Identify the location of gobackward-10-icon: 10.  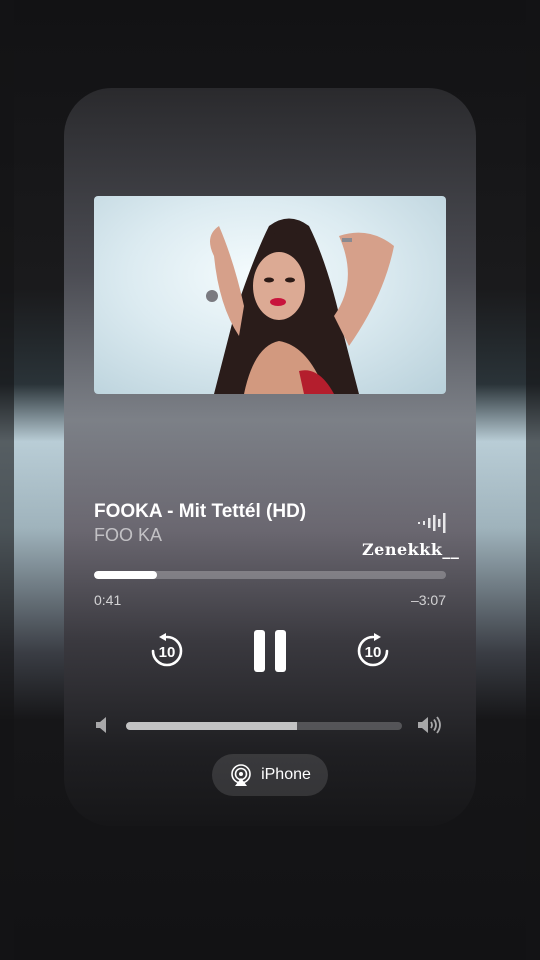
(167, 650).